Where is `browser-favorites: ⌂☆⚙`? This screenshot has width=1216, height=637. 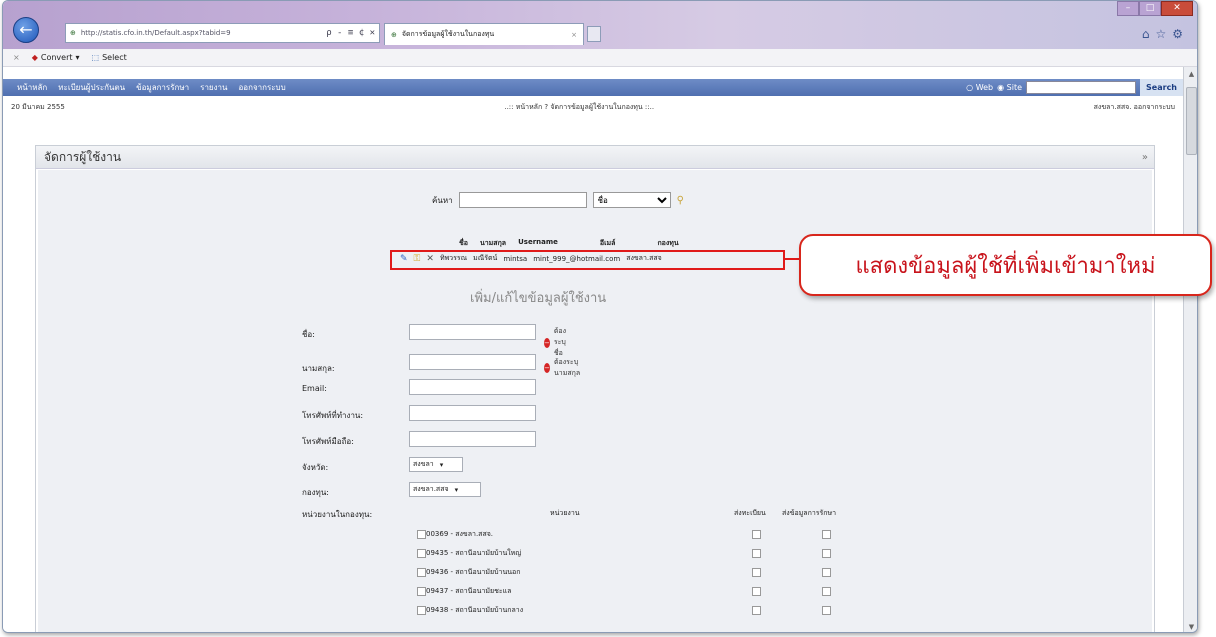 browser-favorites: ⌂☆⚙ is located at coordinates (1165, 34).